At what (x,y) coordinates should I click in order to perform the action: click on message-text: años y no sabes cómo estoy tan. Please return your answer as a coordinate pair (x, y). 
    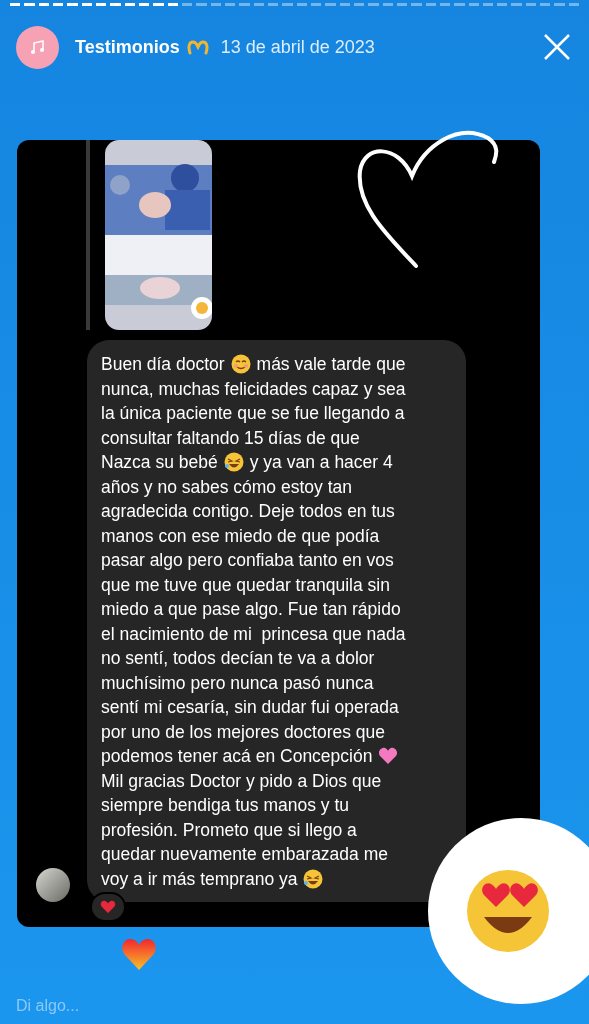
    Looking at the image, I should click on (226, 487).